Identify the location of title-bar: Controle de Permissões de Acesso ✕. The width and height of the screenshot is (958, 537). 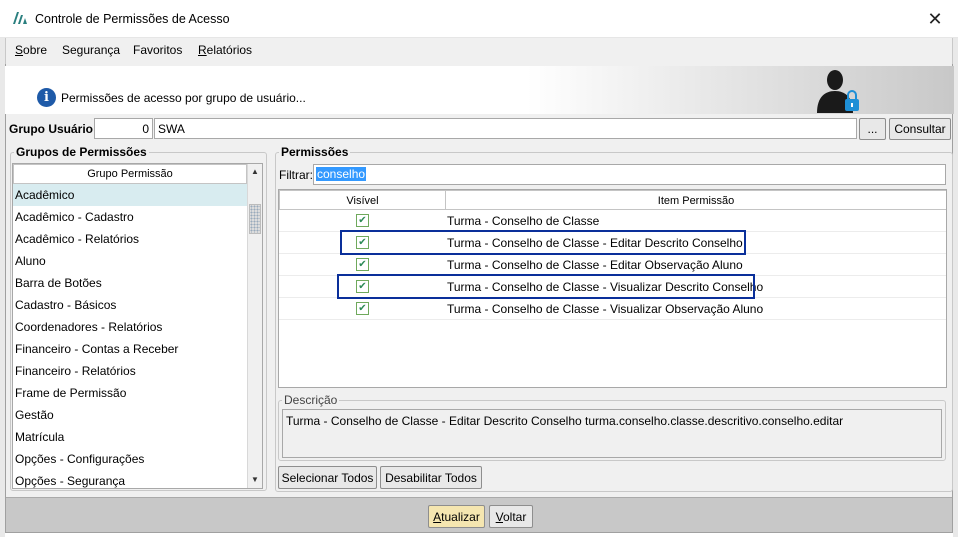
(479, 19).